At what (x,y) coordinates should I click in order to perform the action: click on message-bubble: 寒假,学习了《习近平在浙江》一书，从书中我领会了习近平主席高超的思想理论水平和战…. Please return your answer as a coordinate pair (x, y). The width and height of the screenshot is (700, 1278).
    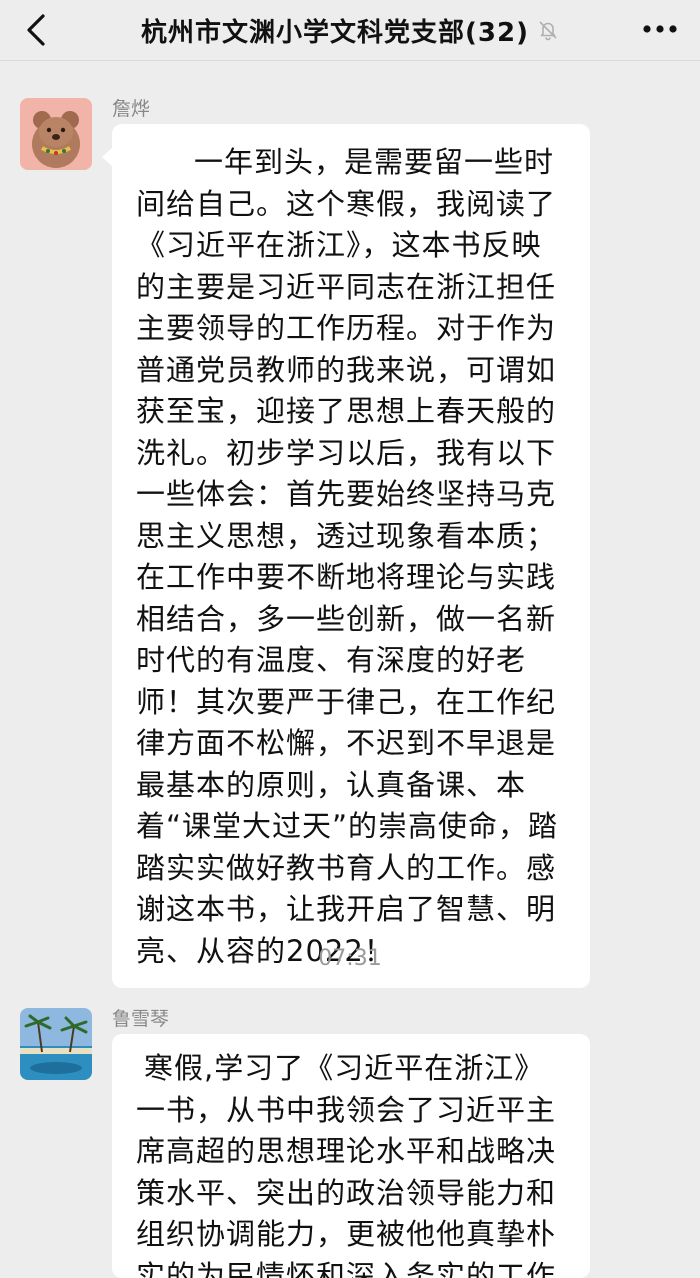
    Looking at the image, I should click on (351, 1156).